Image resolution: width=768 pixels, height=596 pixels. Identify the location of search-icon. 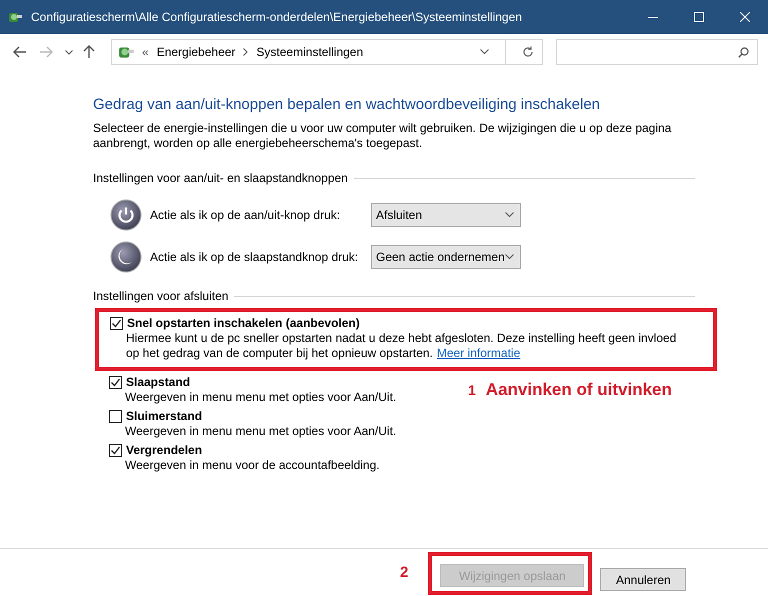
(743, 52).